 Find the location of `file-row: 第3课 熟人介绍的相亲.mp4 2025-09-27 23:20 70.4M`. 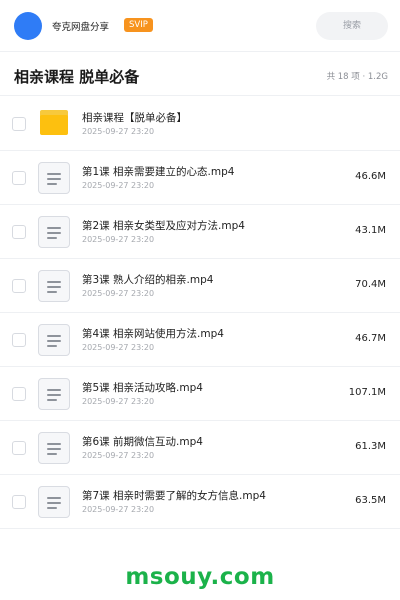

file-row: 第3课 熟人介绍的相亲.mp4 2025-09-27 23:20 70.4M is located at coordinates (200, 286).